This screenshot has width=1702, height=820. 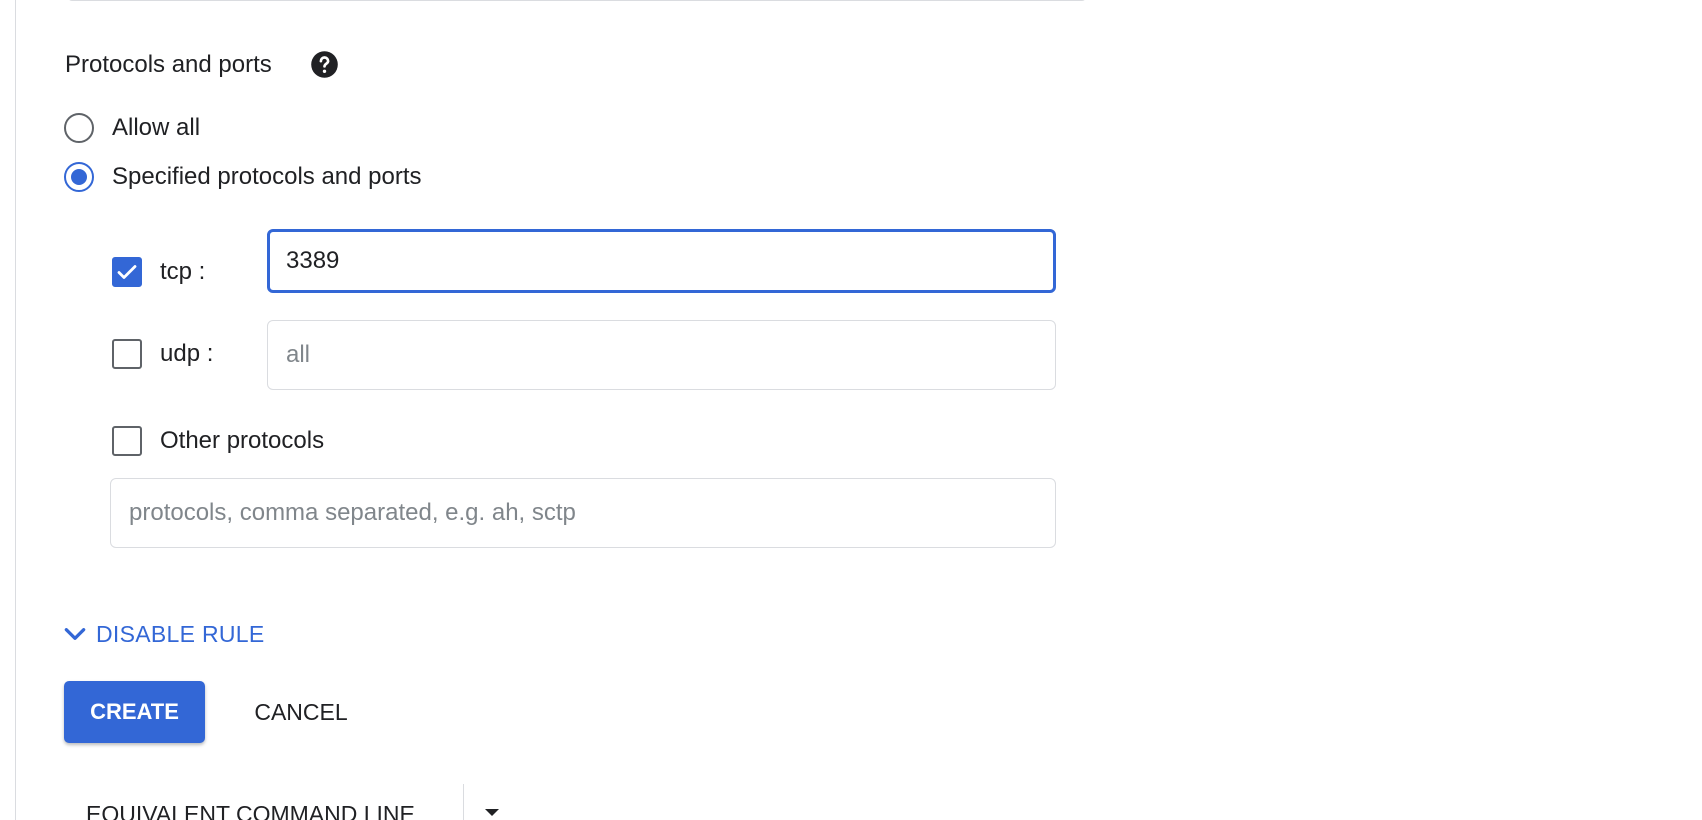 I want to click on udp-checkbox, so click(x=127, y=354).